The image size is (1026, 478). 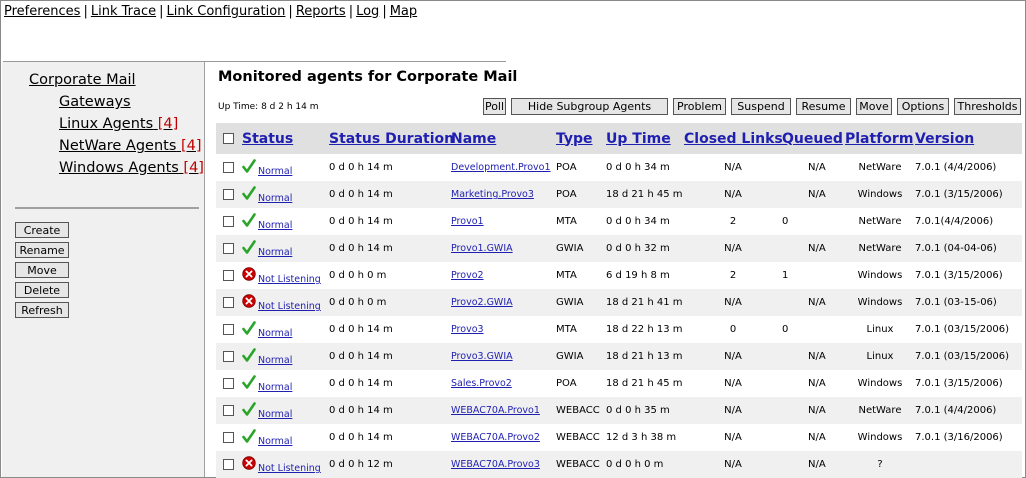 What do you see at coordinates (761, 106) in the screenshot?
I see `suspend-button: Suspend` at bounding box center [761, 106].